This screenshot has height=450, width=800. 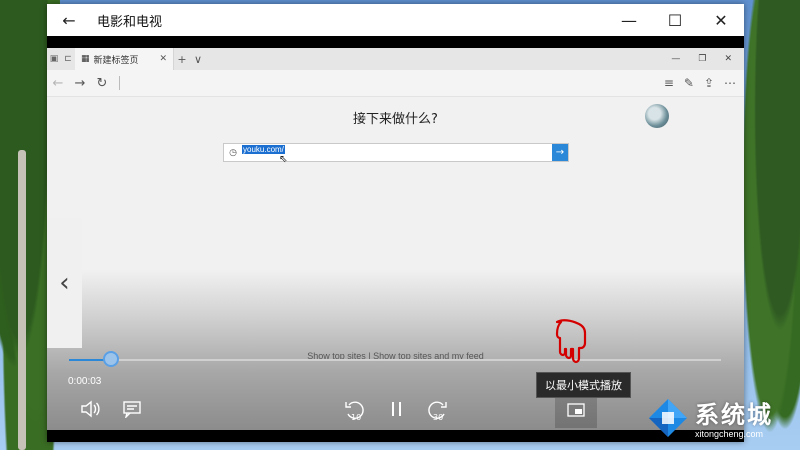 I want to click on search-input-value: youku.com/, so click(x=263, y=149).